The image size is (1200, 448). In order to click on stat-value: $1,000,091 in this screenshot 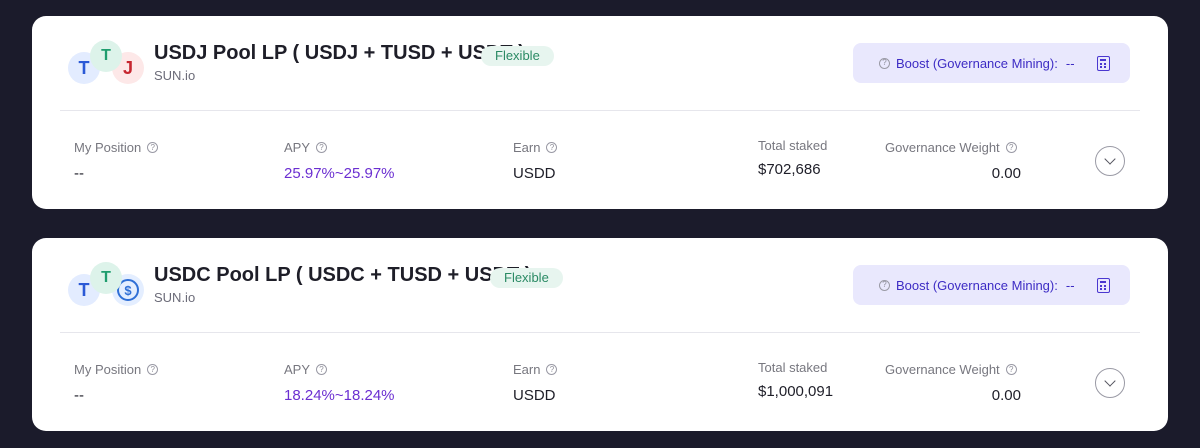, I will do `click(796, 391)`.